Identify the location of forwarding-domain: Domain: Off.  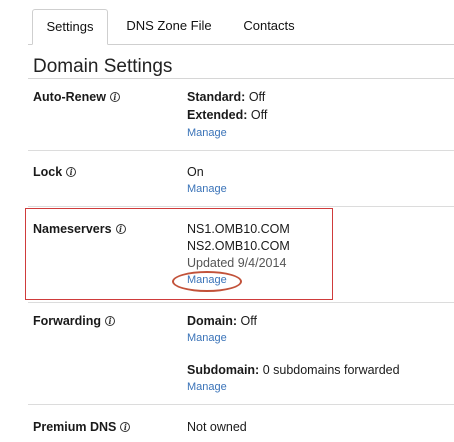
(222, 321).